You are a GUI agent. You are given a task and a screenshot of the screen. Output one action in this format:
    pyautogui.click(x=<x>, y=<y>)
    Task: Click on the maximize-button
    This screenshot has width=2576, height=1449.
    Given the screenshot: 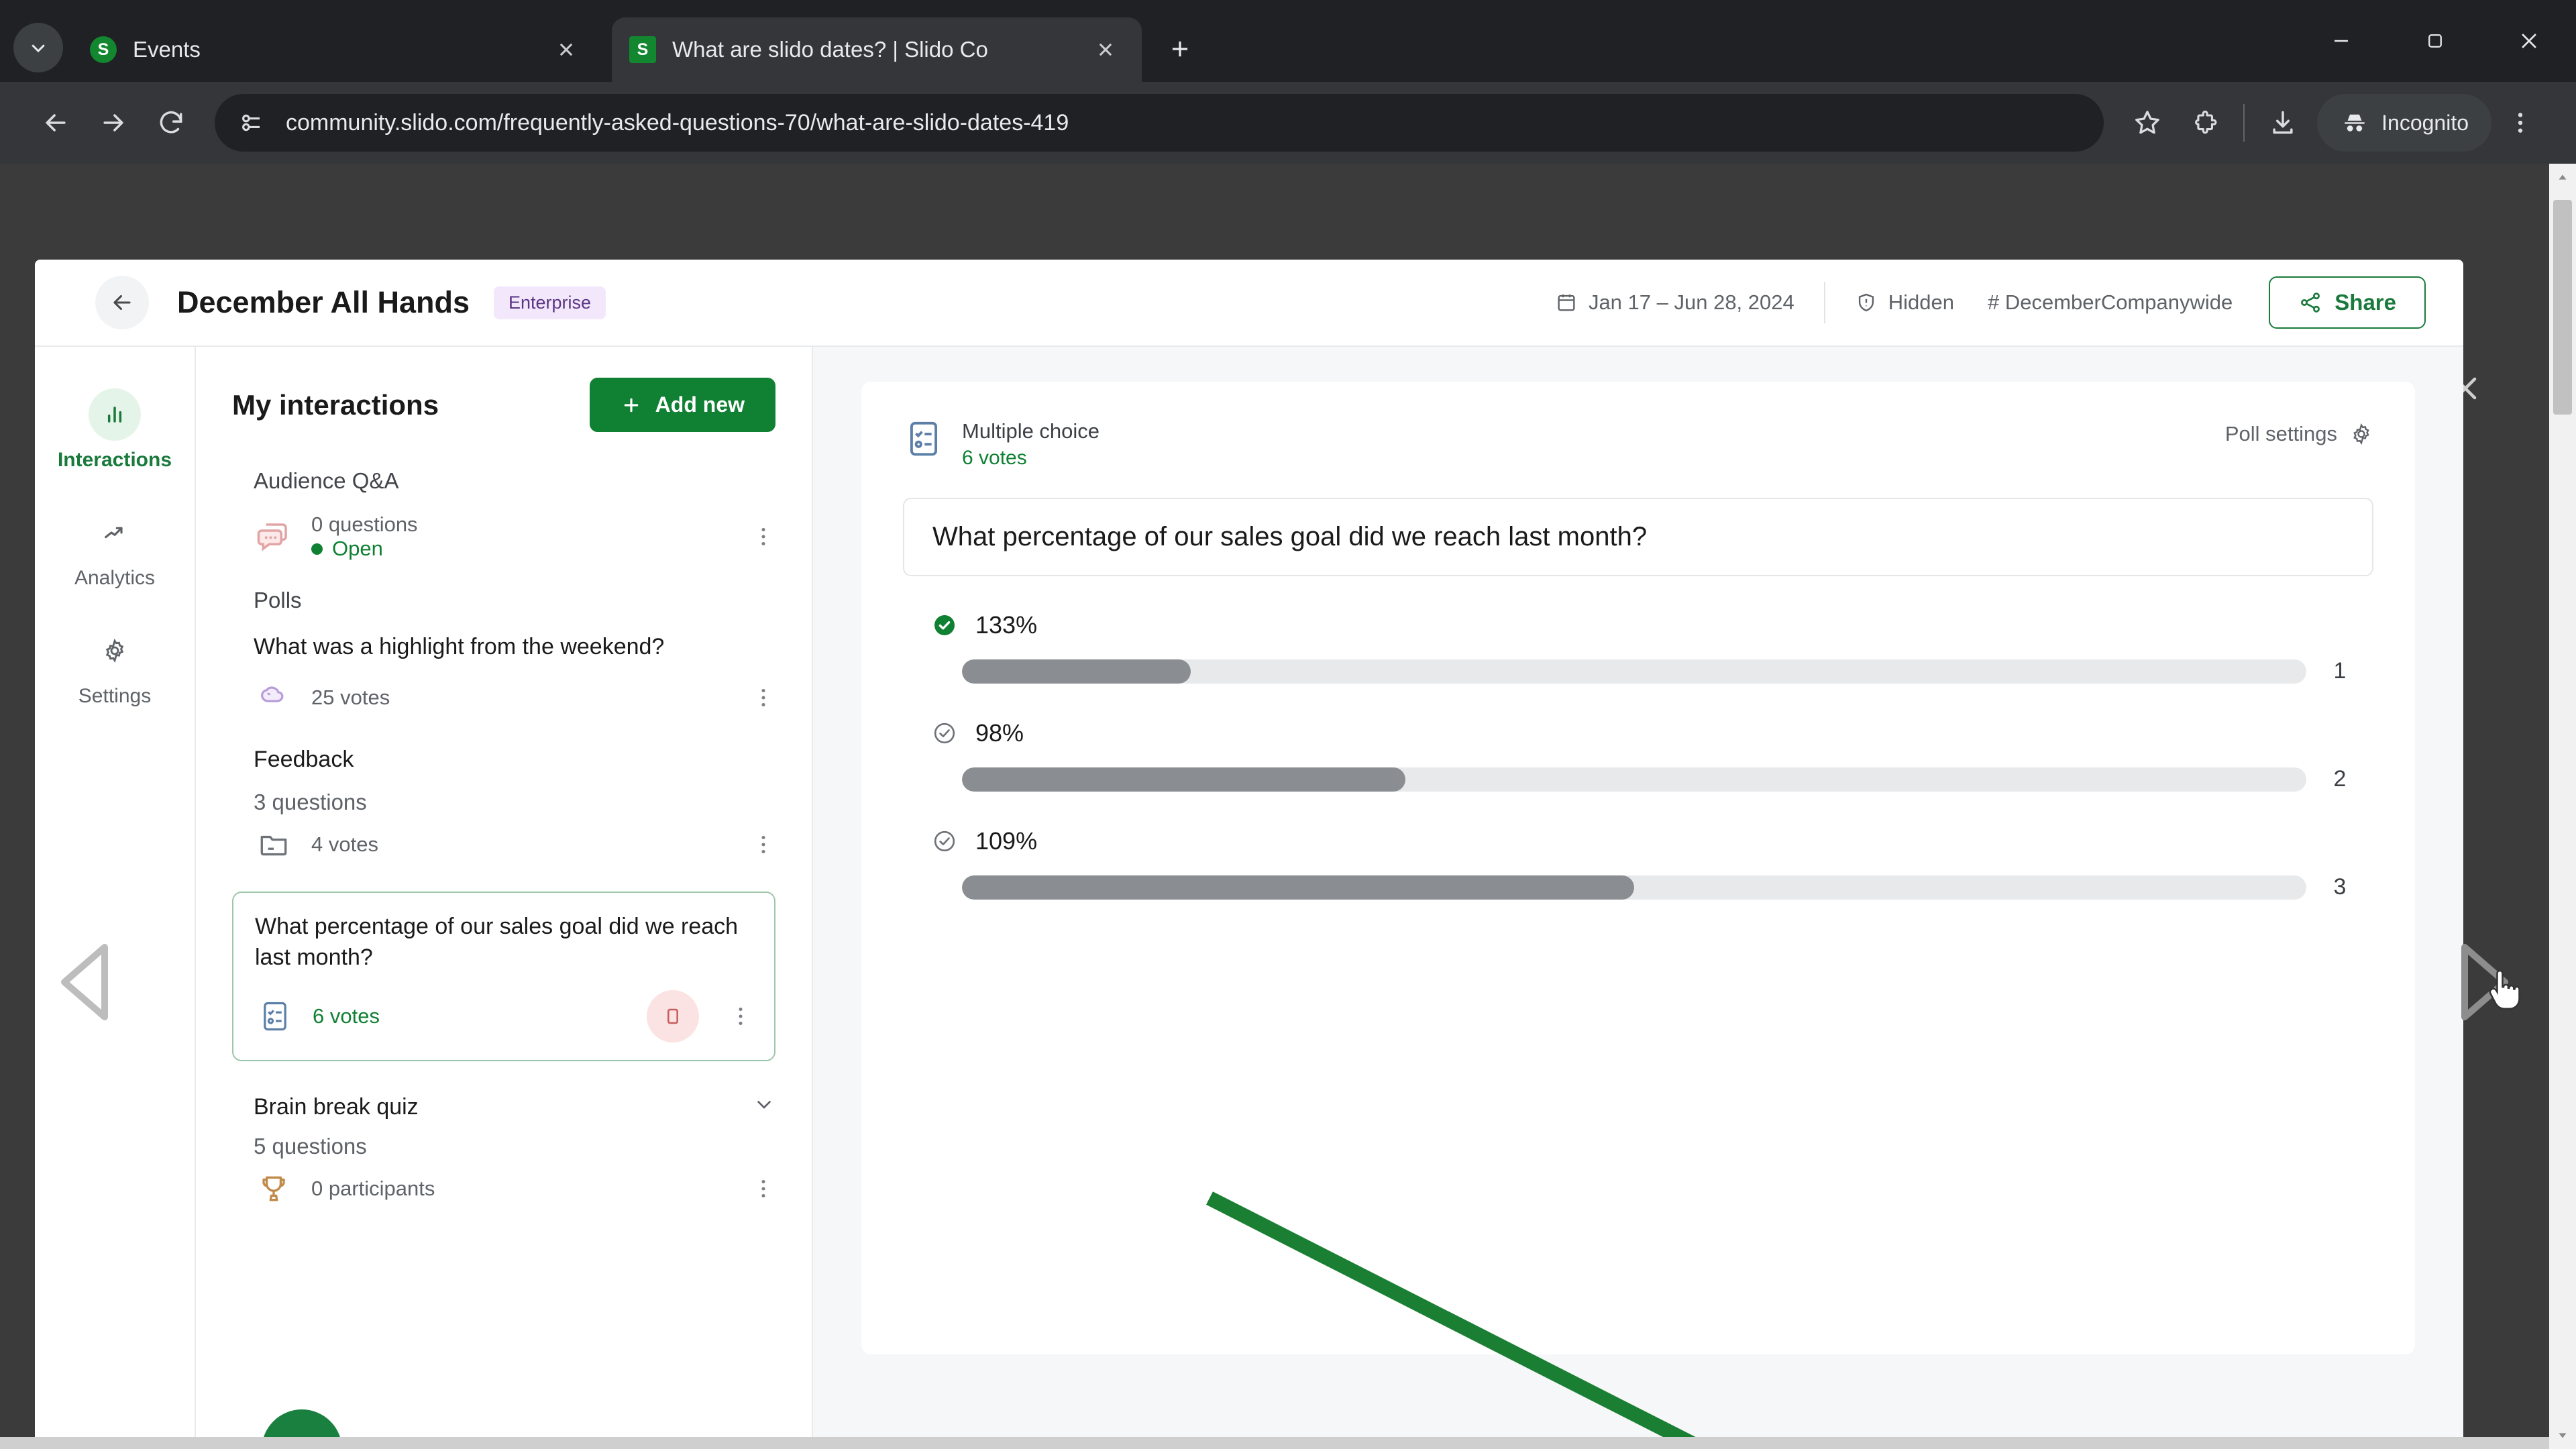 What is the action you would take?
    pyautogui.click(x=2435, y=41)
    